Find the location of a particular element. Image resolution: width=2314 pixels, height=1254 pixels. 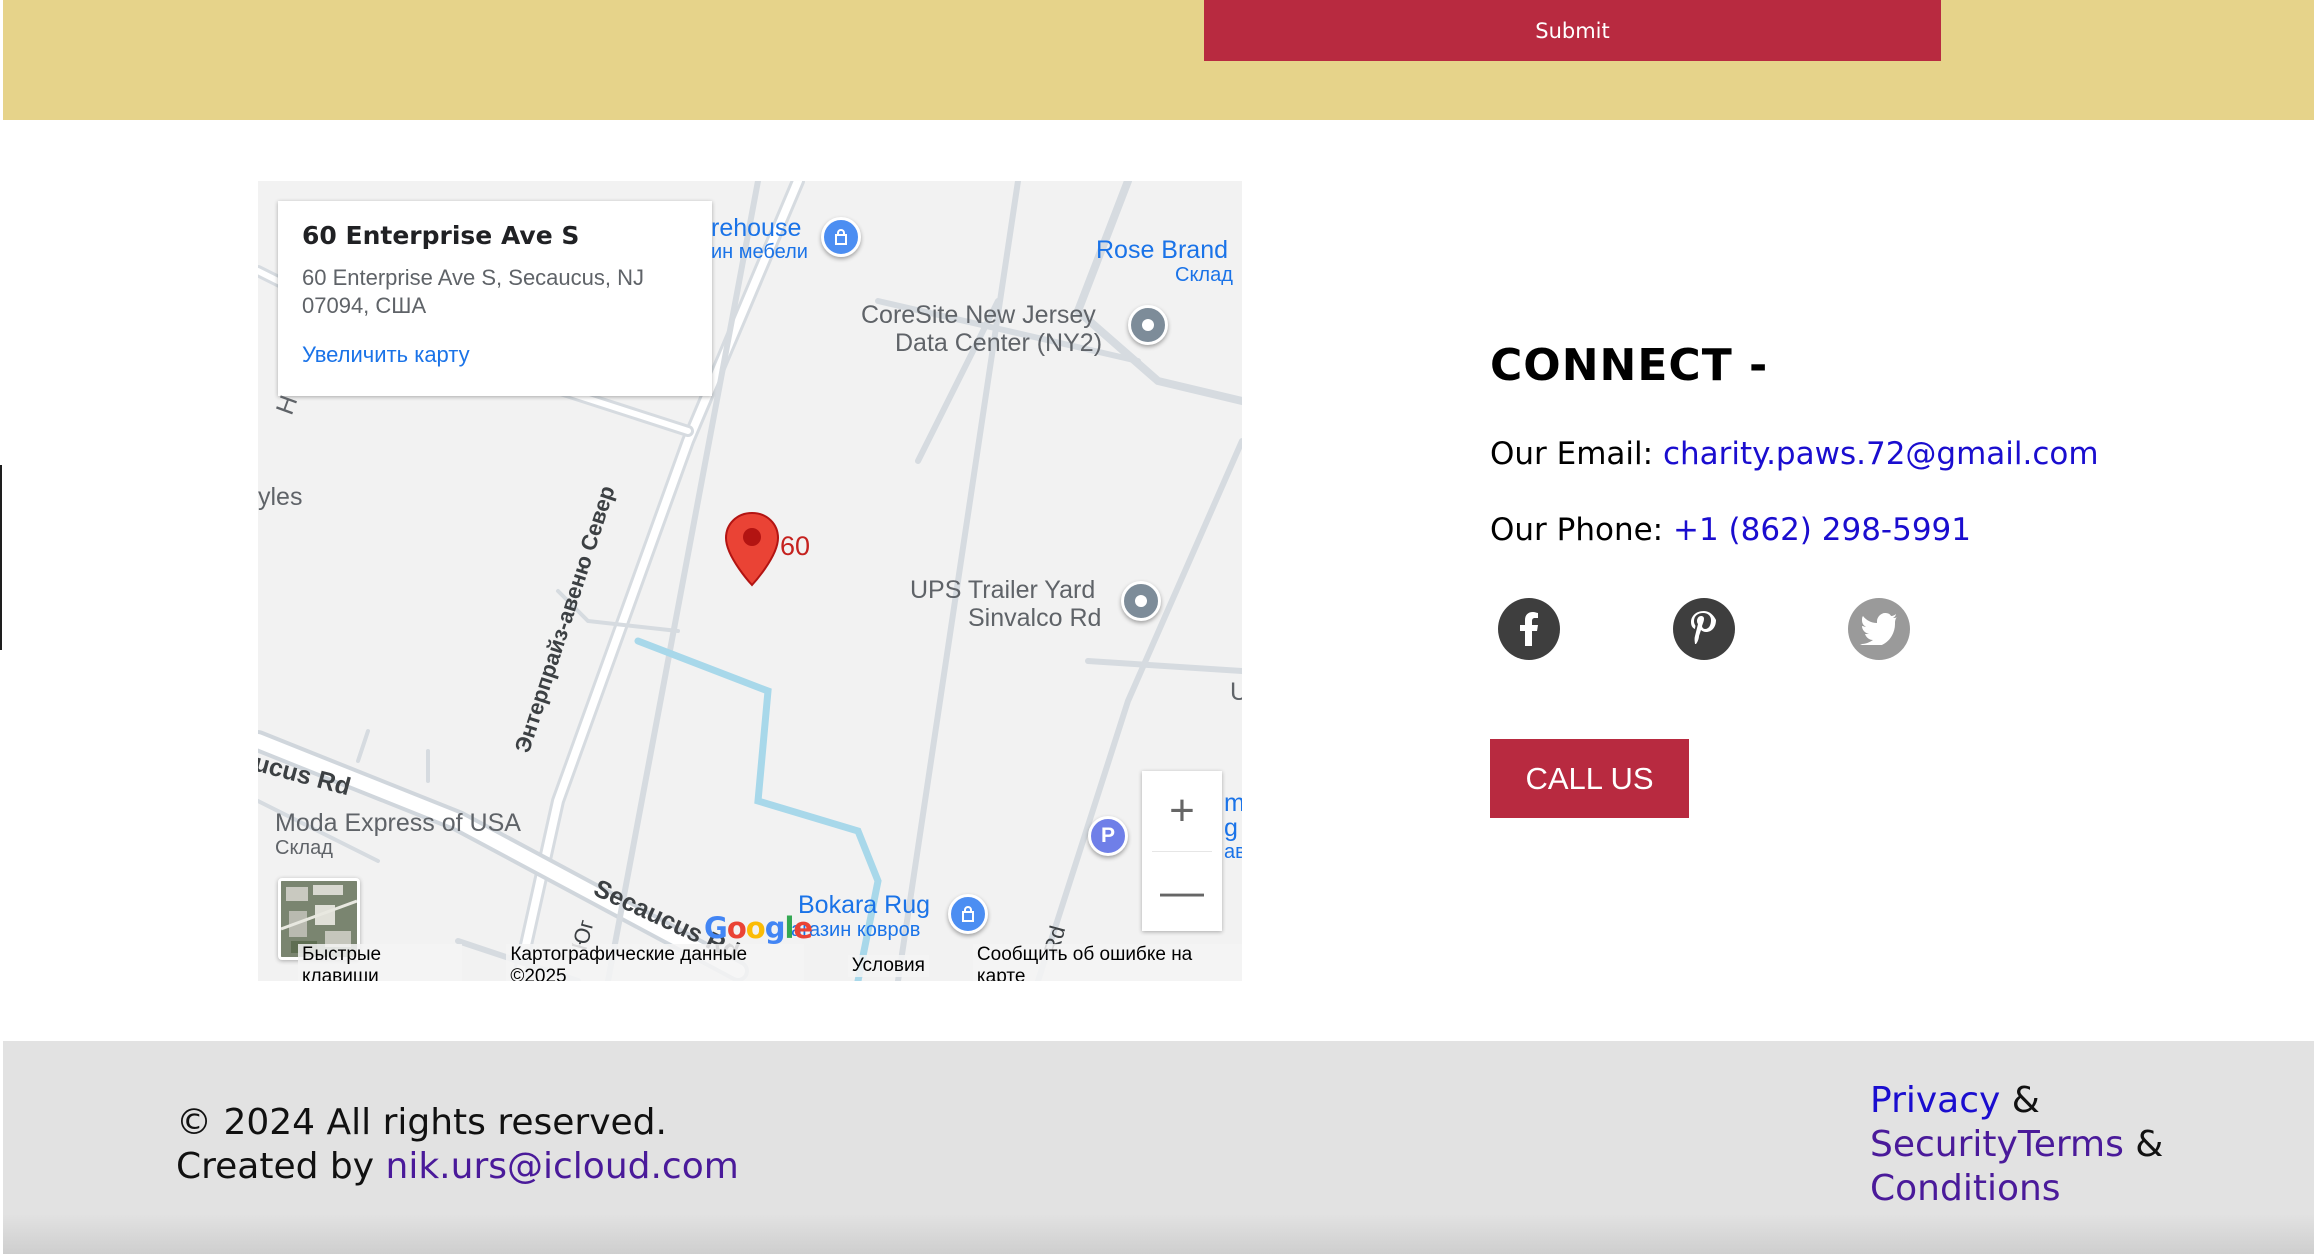

google-logo: Google is located at coordinates (758, 928).